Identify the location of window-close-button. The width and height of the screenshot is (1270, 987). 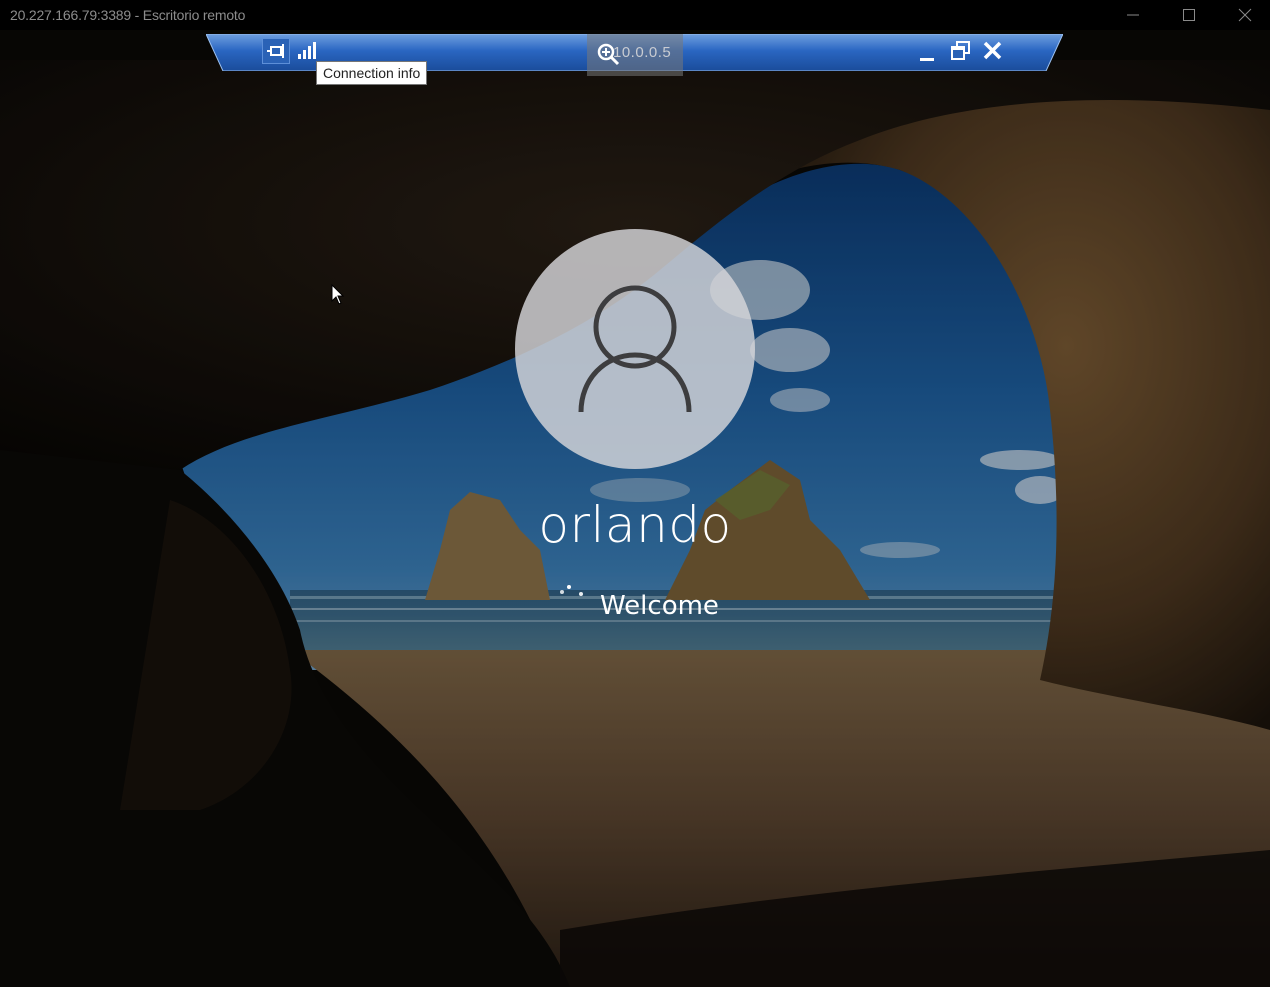
(1245, 15).